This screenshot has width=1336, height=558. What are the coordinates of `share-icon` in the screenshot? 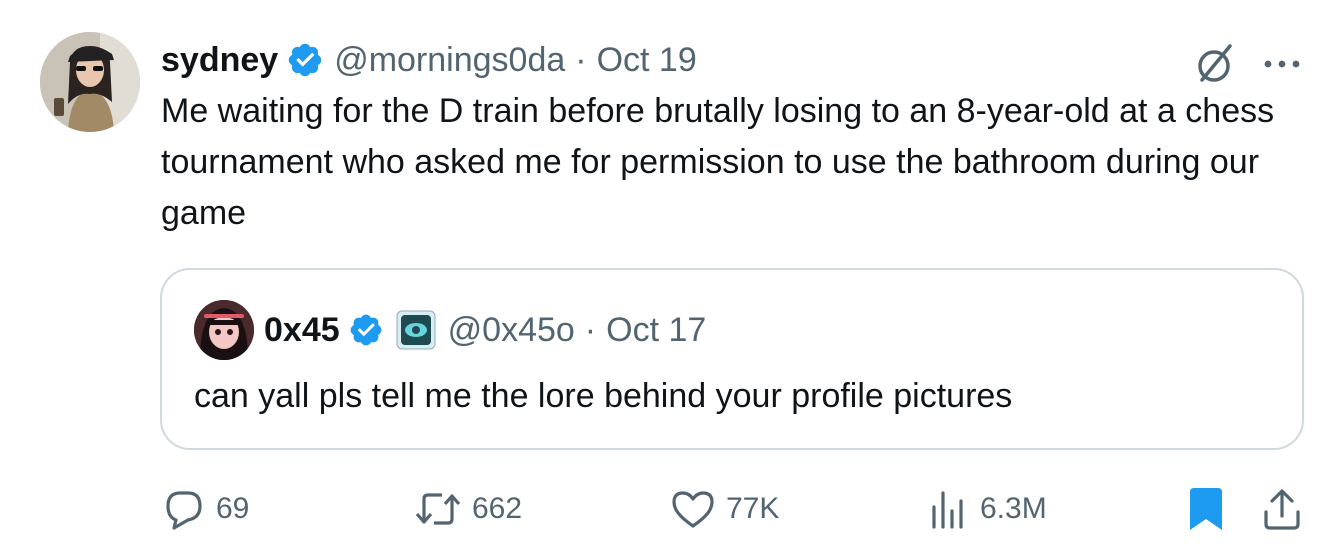 It's located at (1282, 509).